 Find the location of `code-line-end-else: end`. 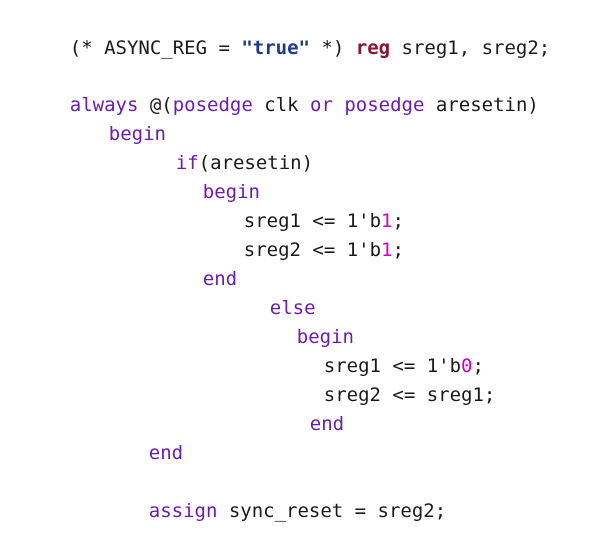

code-line-end-else: end is located at coordinates (304, 424).